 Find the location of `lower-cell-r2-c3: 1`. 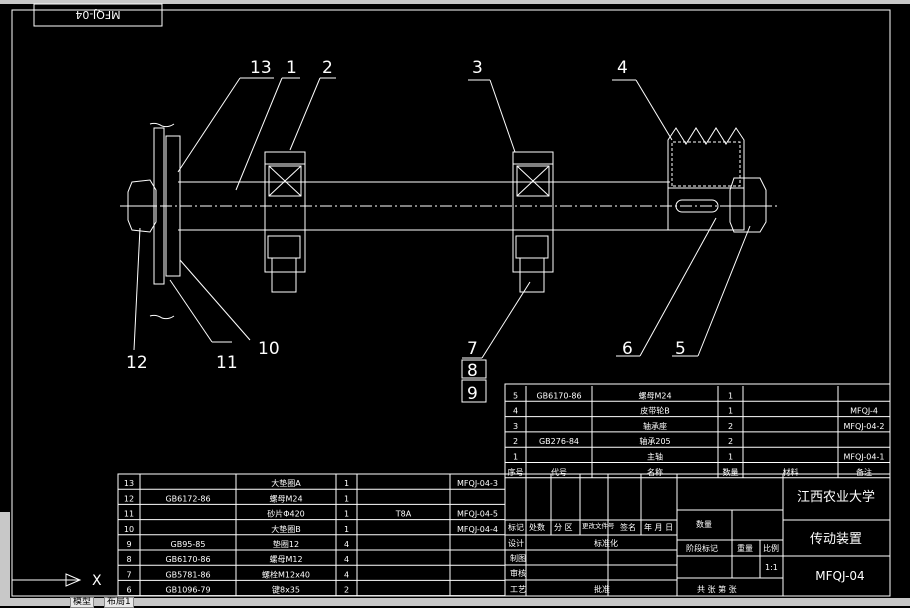

lower-cell-r2-c3: 1 is located at coordinates (346, 514).